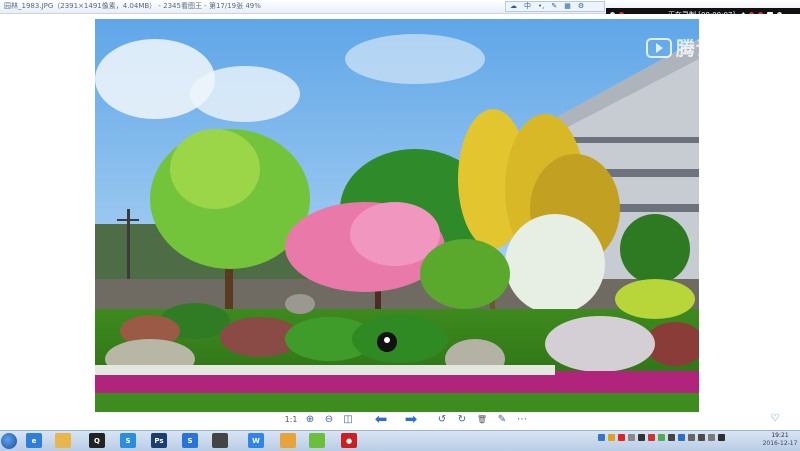 Image resolution: width=800 pixels, height=451 pixels. What do you see at coordinates (716, 49) in the screenshot?
I see `watermark-text: 腾讯视频` at bounding box center [716, 49].